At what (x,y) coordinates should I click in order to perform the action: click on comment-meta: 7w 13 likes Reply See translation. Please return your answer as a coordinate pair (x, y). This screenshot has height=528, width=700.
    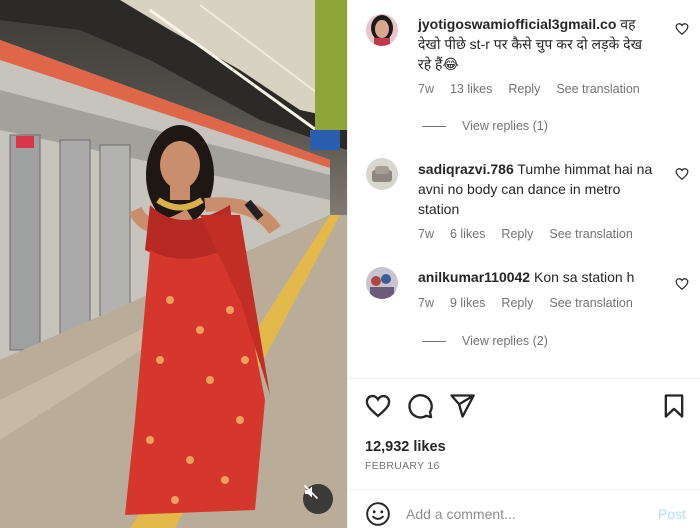
    Looking at the image, I should click on (537, 89).